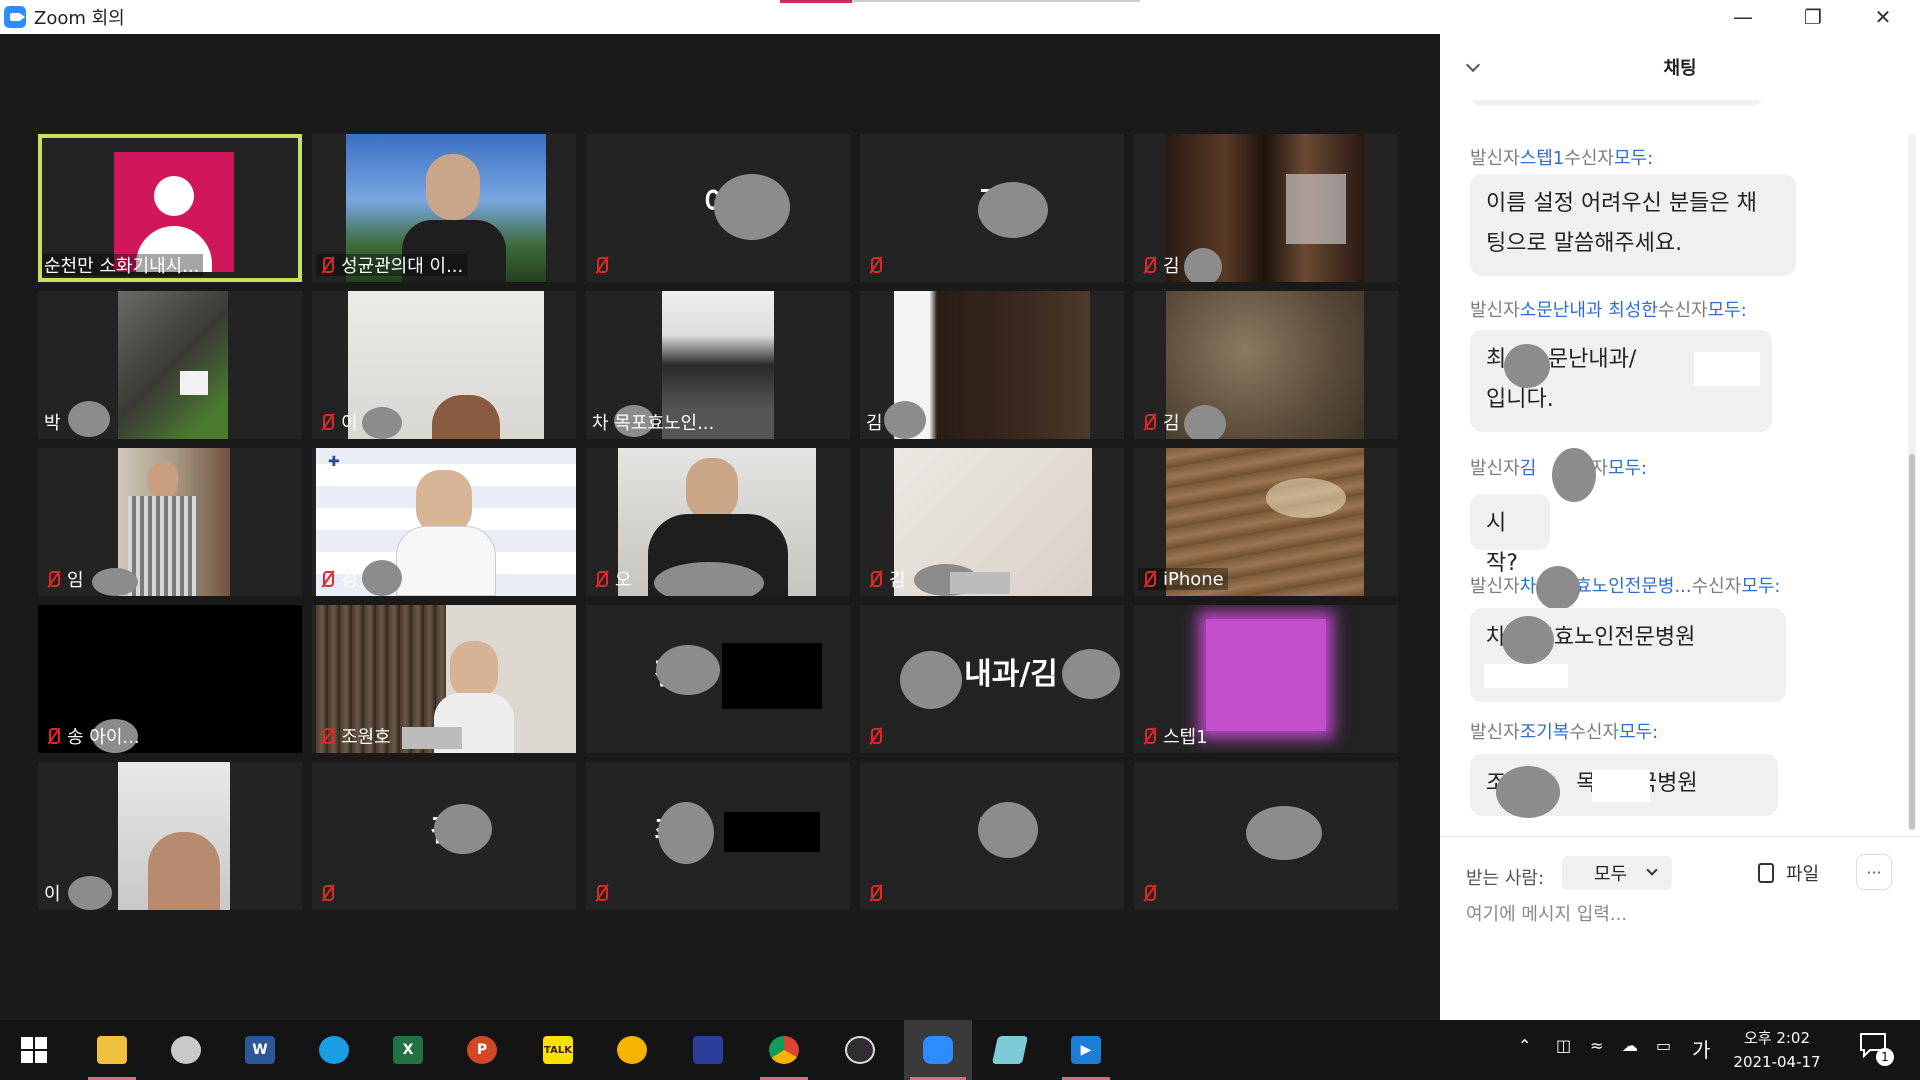 The height and width of the screenshot is (1080, 1920). What do you see at coordinates (355, 736) in the screenshot?
I see `participant-name: 조원호` at bounding box center [355, 736].